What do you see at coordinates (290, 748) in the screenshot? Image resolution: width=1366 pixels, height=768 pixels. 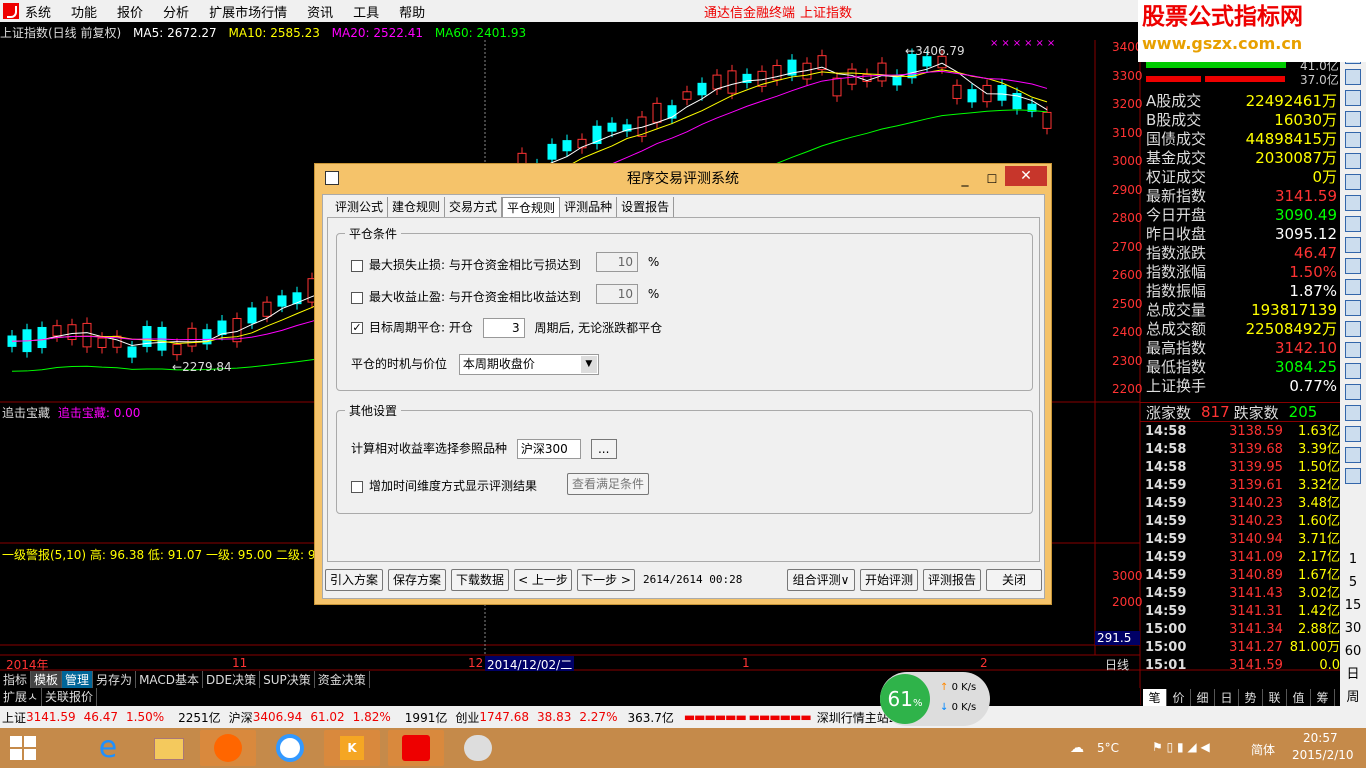 I see `app-blue-icon` at bounding box center [290, 748].